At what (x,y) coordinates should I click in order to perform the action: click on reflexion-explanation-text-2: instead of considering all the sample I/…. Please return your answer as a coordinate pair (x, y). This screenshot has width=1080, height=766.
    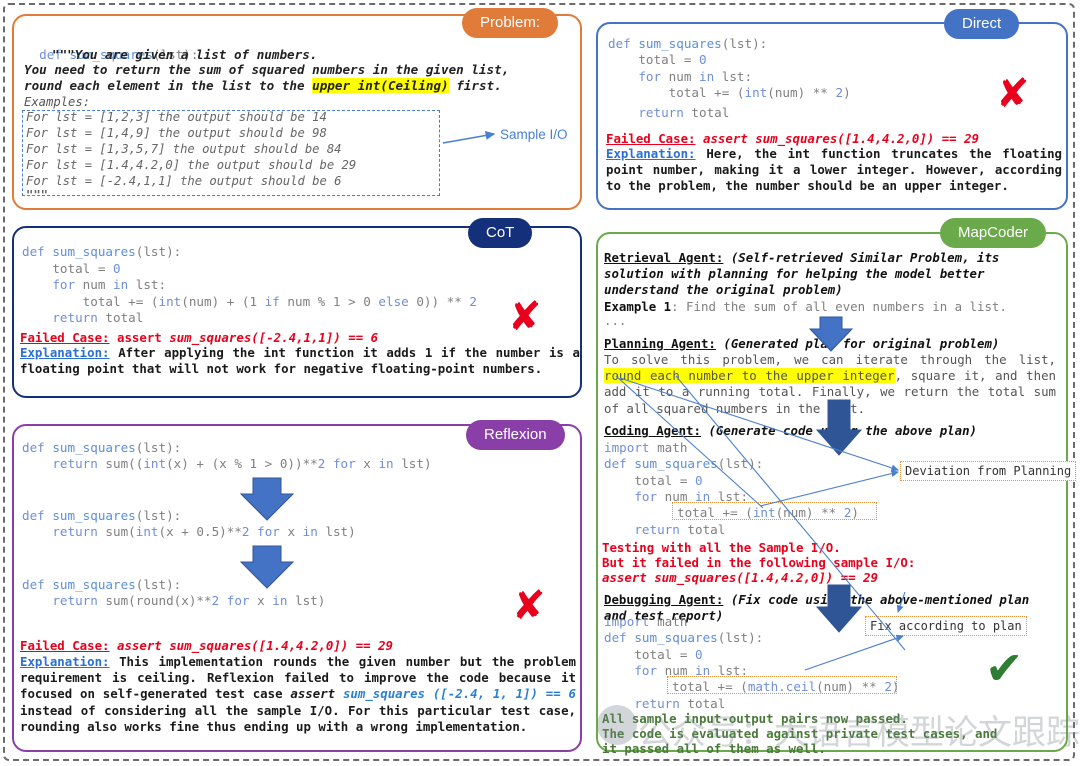
    Looking at the image, I should click on (298, 718).